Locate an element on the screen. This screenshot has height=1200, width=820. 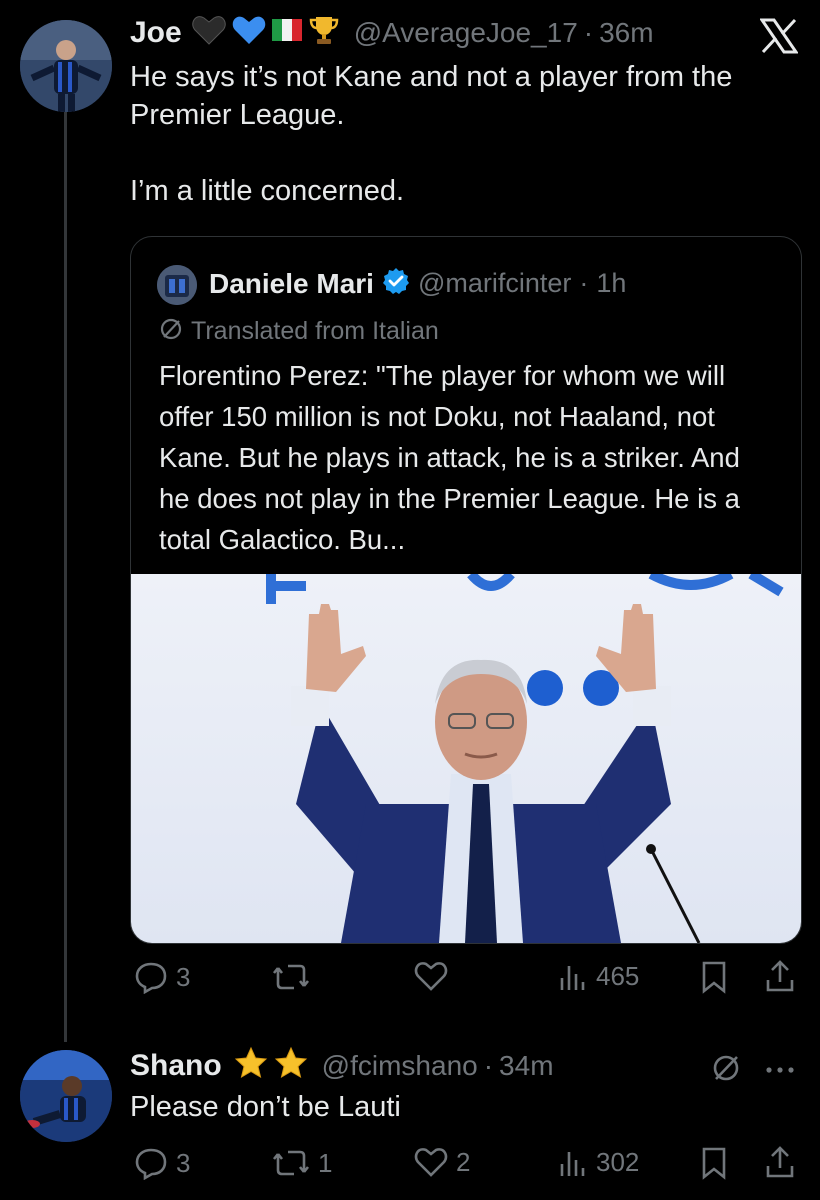
more-options-icon is located at coordinates (780, 1071).